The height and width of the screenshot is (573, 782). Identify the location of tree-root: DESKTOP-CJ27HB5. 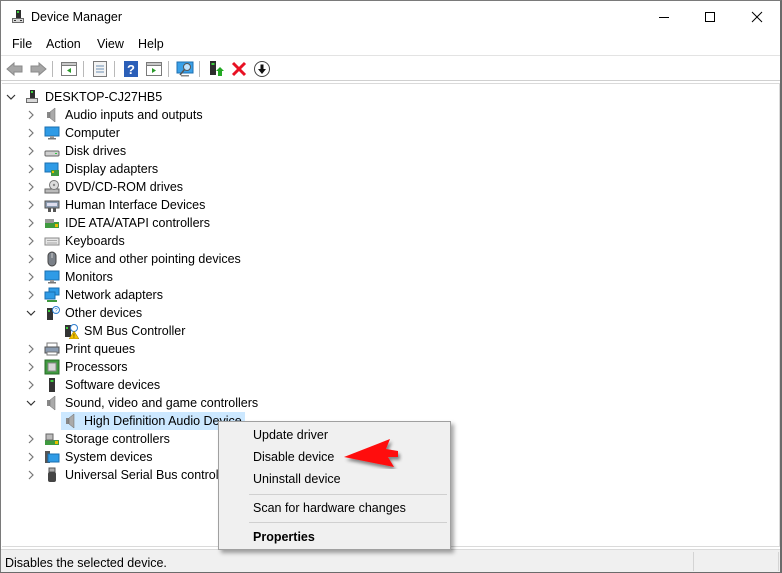
(84, 97).